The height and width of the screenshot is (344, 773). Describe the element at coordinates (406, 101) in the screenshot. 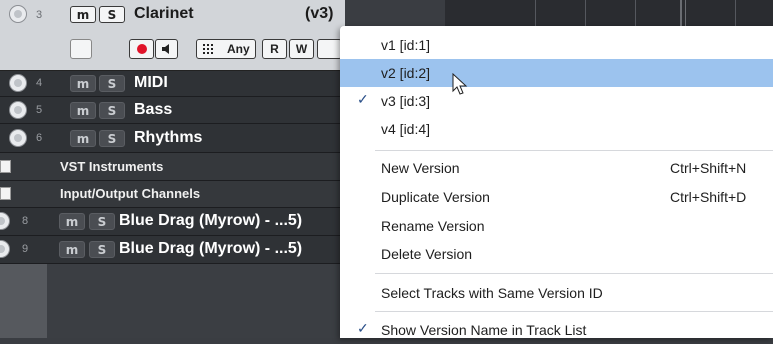

I see `menu-item-label: v3 [id:3]` at that location.